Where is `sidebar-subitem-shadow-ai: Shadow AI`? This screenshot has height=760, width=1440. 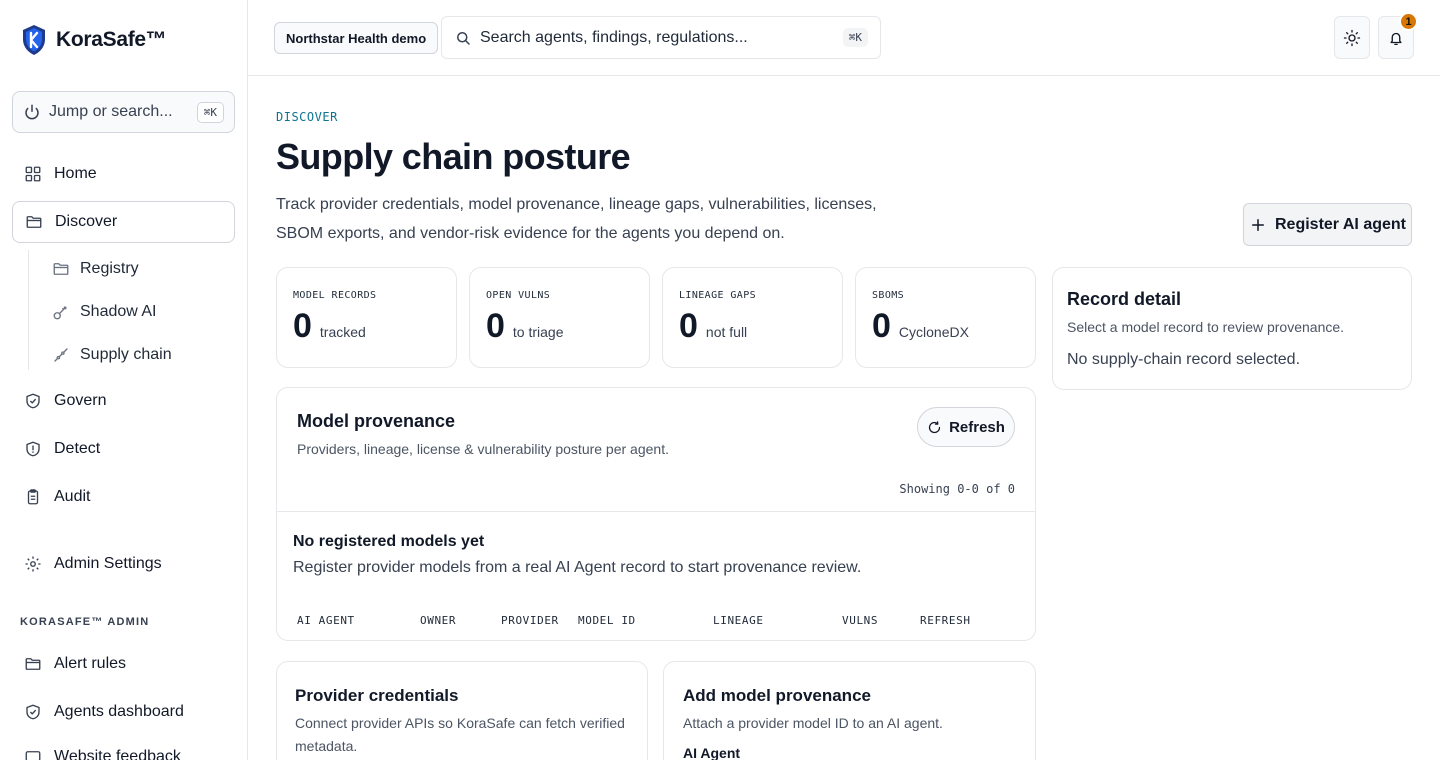
sidebar-subitem-shadow-ai: Shadow AI is located at coordinates (104, 312).